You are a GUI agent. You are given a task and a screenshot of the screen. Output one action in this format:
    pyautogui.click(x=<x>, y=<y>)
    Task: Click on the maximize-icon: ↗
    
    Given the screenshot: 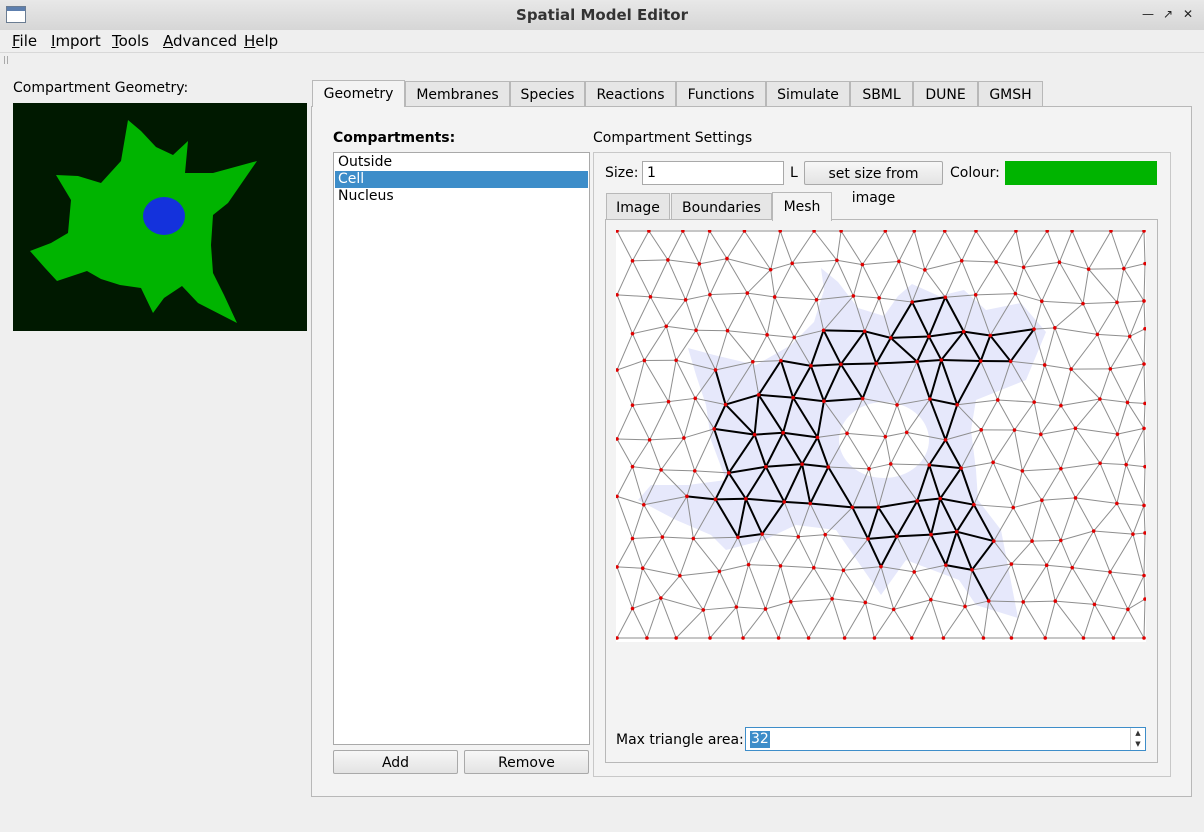 What is the action you would take?
    pyautogui.click(x=1168, y=14)
    